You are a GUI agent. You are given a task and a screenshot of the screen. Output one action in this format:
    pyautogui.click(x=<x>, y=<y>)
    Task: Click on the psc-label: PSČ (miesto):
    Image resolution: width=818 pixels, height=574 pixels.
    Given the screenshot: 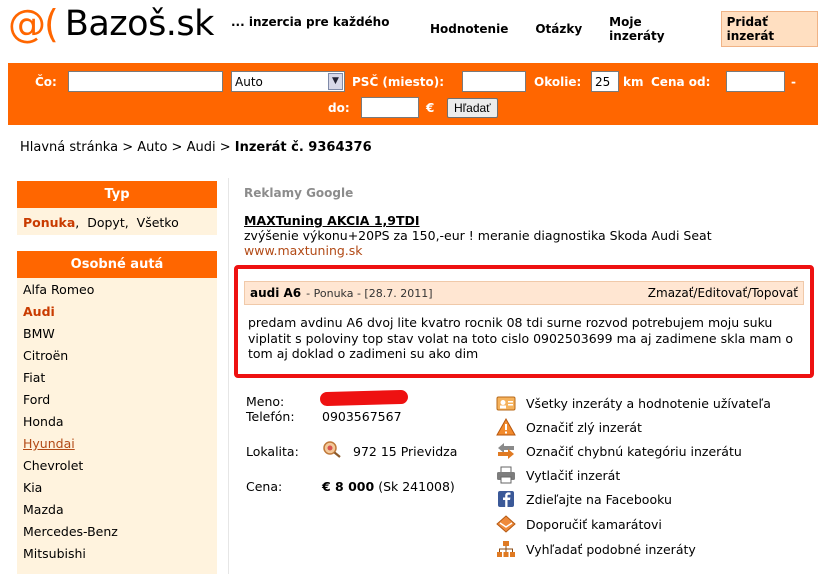 What is the action you would take?
    pyautogui.click(x=398, y=82)
    